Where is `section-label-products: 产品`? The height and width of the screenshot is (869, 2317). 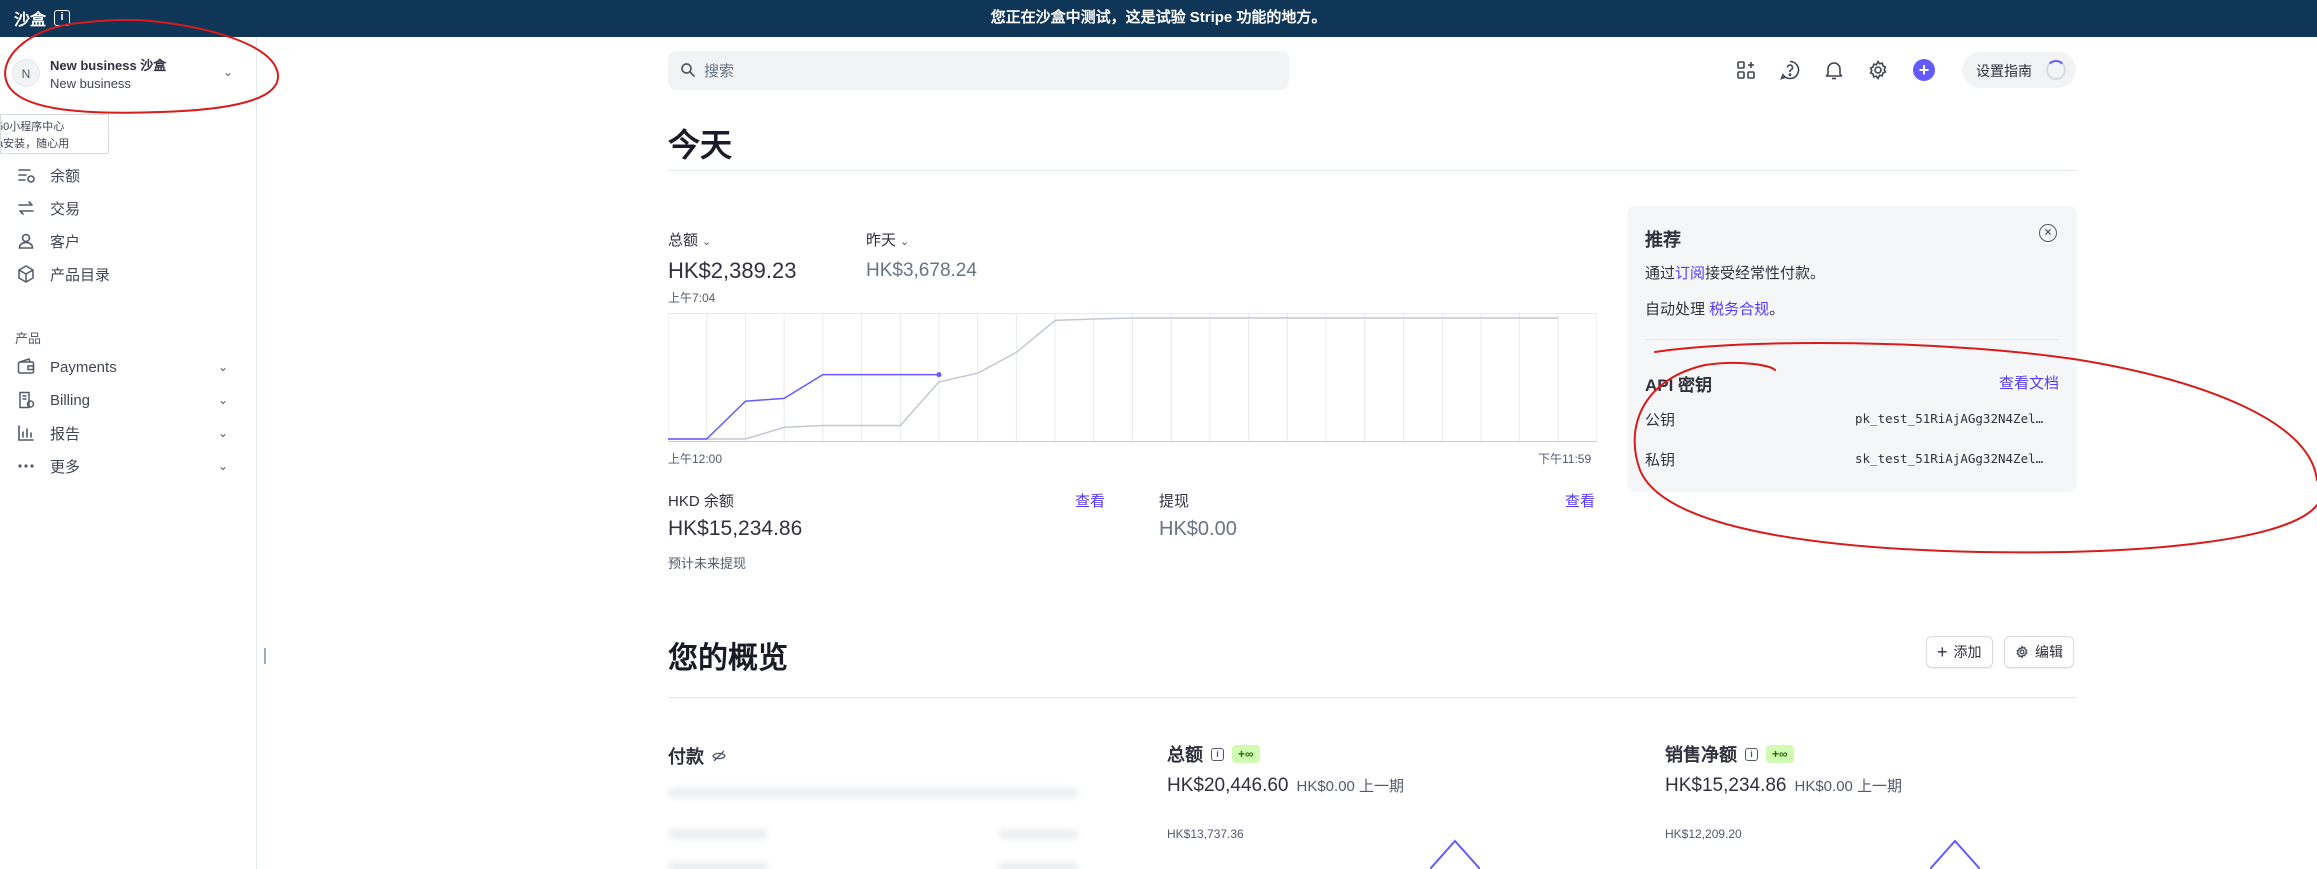 section-label-products: 产品 is located at coordinates (28, 338).